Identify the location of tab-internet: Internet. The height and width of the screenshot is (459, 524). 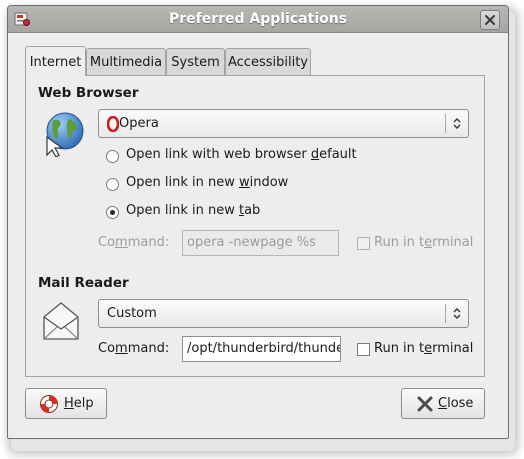
(55, 61).